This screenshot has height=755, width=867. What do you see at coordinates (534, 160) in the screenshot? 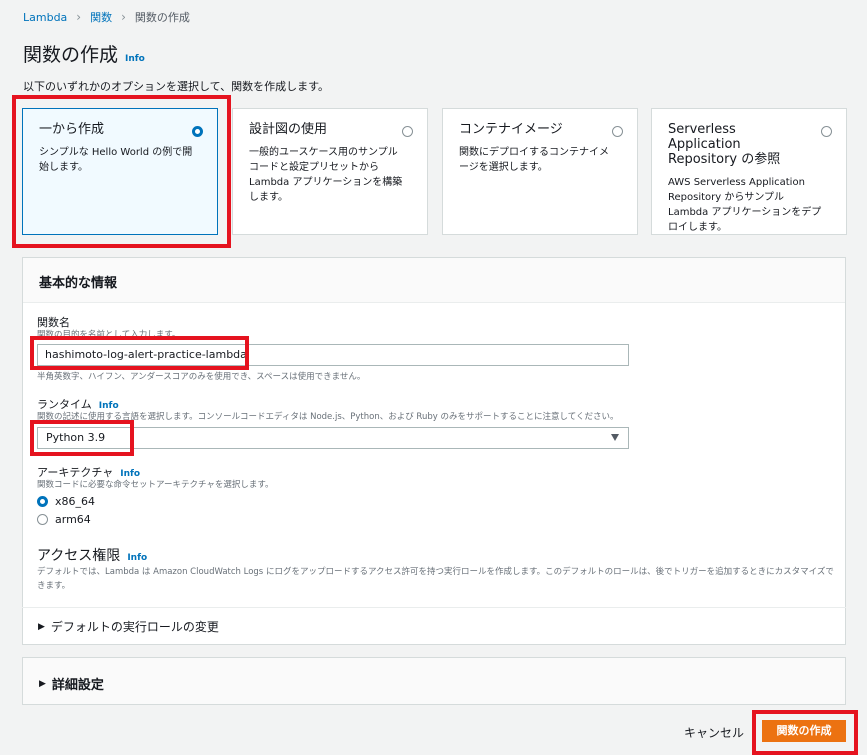
I see `option-description: 関数にデプロイするコンテナイメージを選択します。` at bounding box center [534, 160].